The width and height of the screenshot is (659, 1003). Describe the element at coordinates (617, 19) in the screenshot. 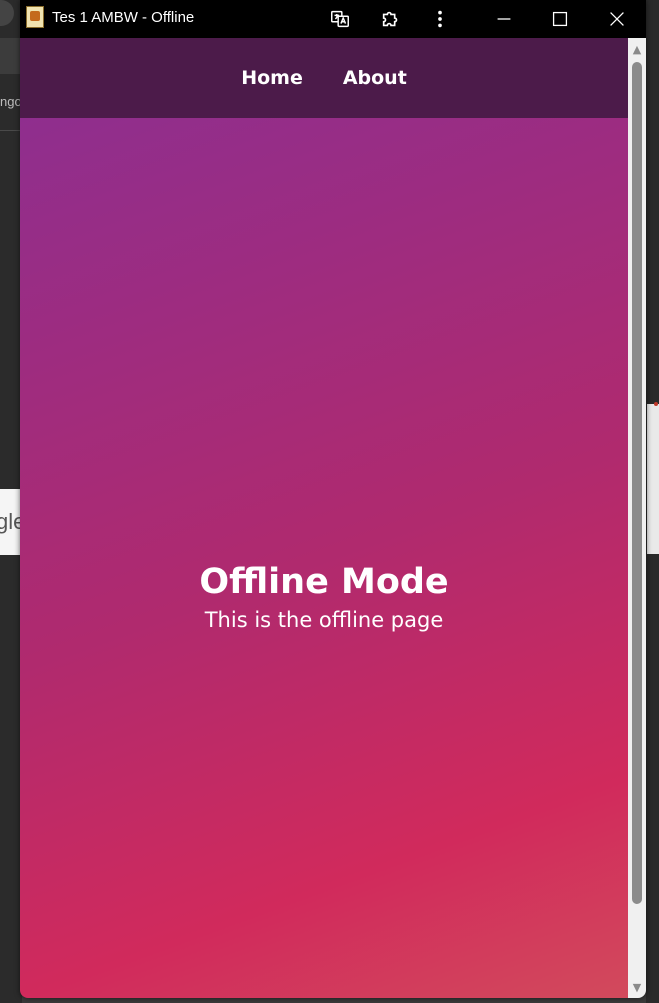

I see `close-icon` at that location.